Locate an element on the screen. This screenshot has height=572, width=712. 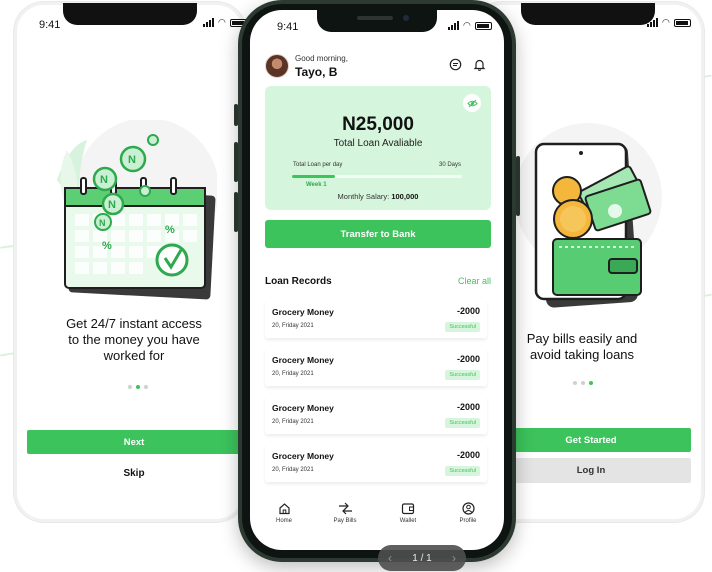
period-label: Total Loan per day is located at coordinates (318, 165).